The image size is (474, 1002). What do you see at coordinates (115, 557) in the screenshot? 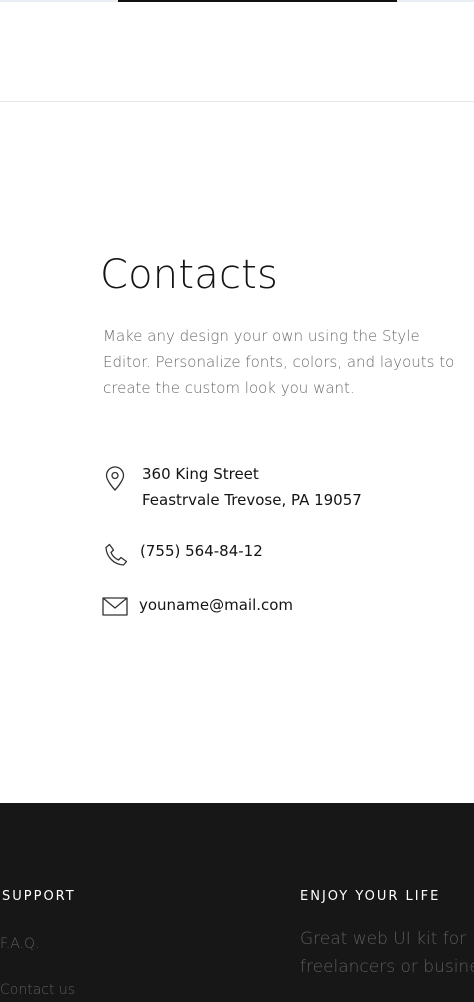
I see `phone-icon` at bounding box center [115, 557].